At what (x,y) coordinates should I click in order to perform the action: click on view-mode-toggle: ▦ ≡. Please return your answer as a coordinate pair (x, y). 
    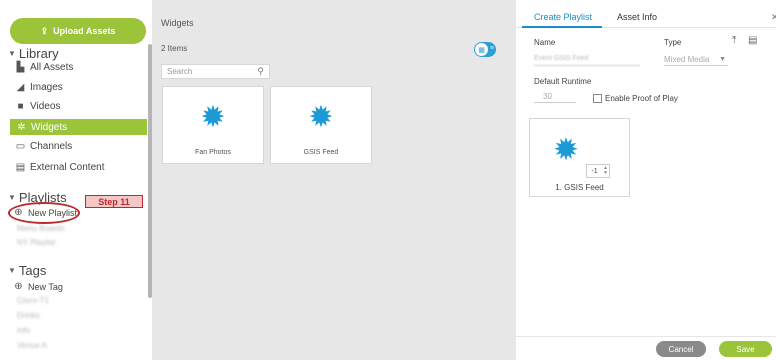
    Looking at the image, I should click on (485, 49).